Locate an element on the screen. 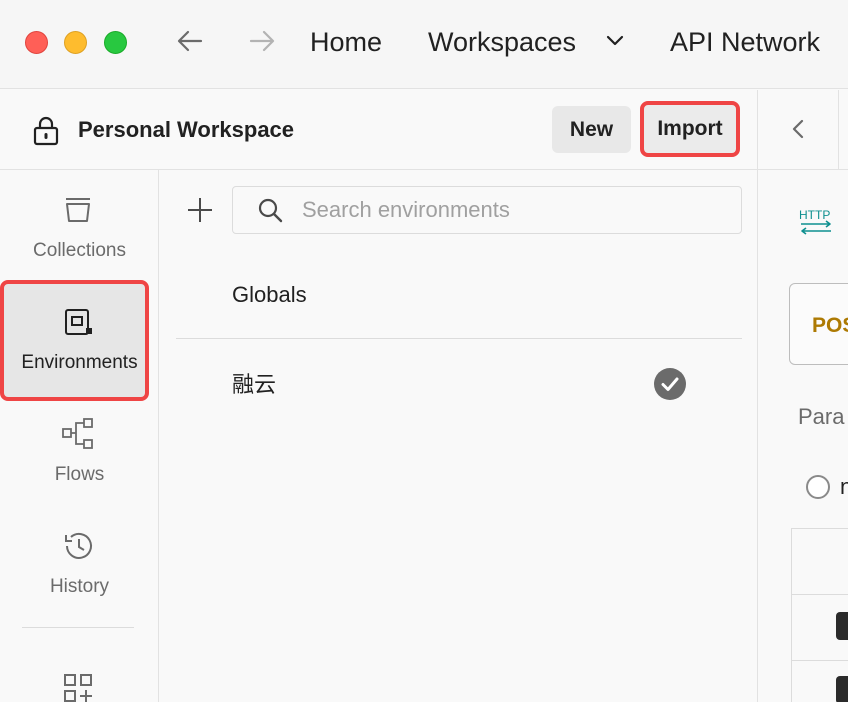  sidebar-item-label: History is located at coordinates (79, 586).